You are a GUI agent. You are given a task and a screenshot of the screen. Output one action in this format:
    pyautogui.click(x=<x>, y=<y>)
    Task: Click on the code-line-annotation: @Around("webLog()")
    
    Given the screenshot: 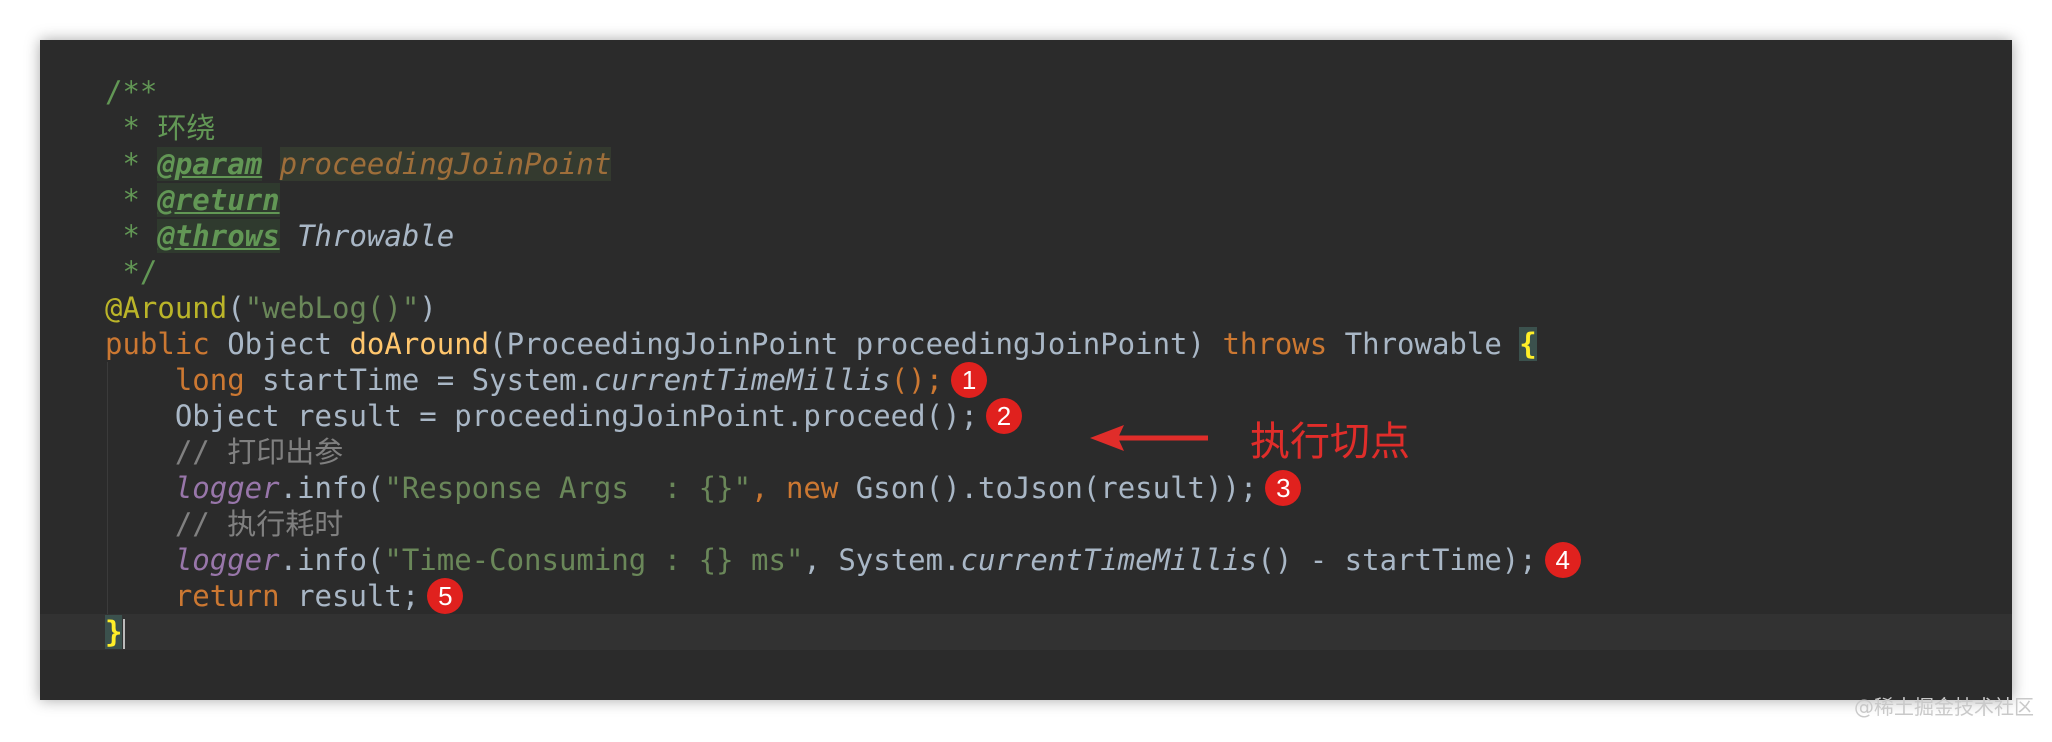 What is the action you would take?
    pyautogui.click(x=271, y=308)
    